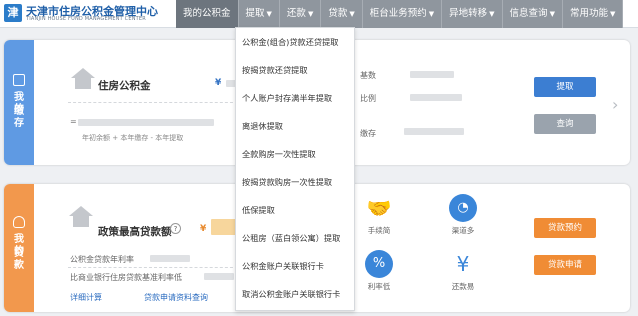 This screenshot has height=316, width=638. Describe the element at coordinates (258, 210) in the screenshot. I see `menu-item: 低保提取` at that location.